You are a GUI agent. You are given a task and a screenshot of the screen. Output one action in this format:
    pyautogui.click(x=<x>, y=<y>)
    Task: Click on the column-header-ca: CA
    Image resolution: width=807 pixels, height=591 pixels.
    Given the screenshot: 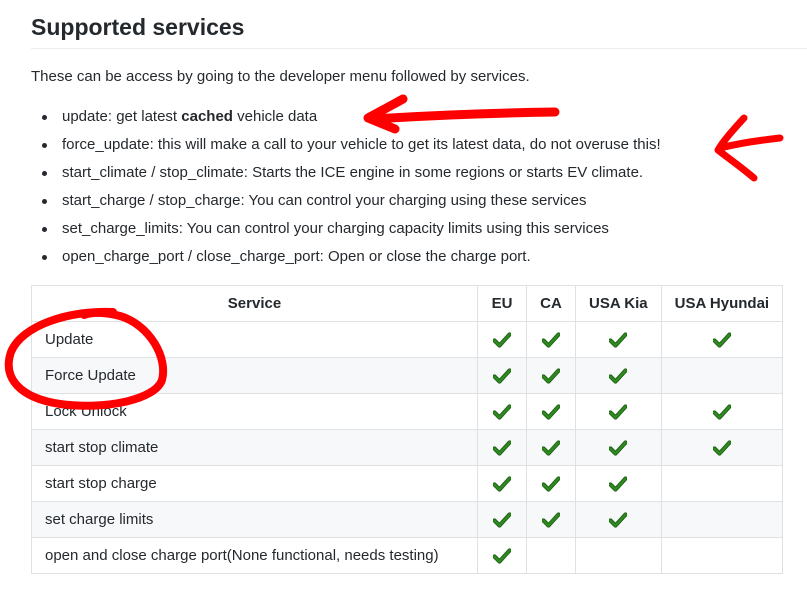 What is the action you would take?
    pyautogui.click(x=551, y=303)
    